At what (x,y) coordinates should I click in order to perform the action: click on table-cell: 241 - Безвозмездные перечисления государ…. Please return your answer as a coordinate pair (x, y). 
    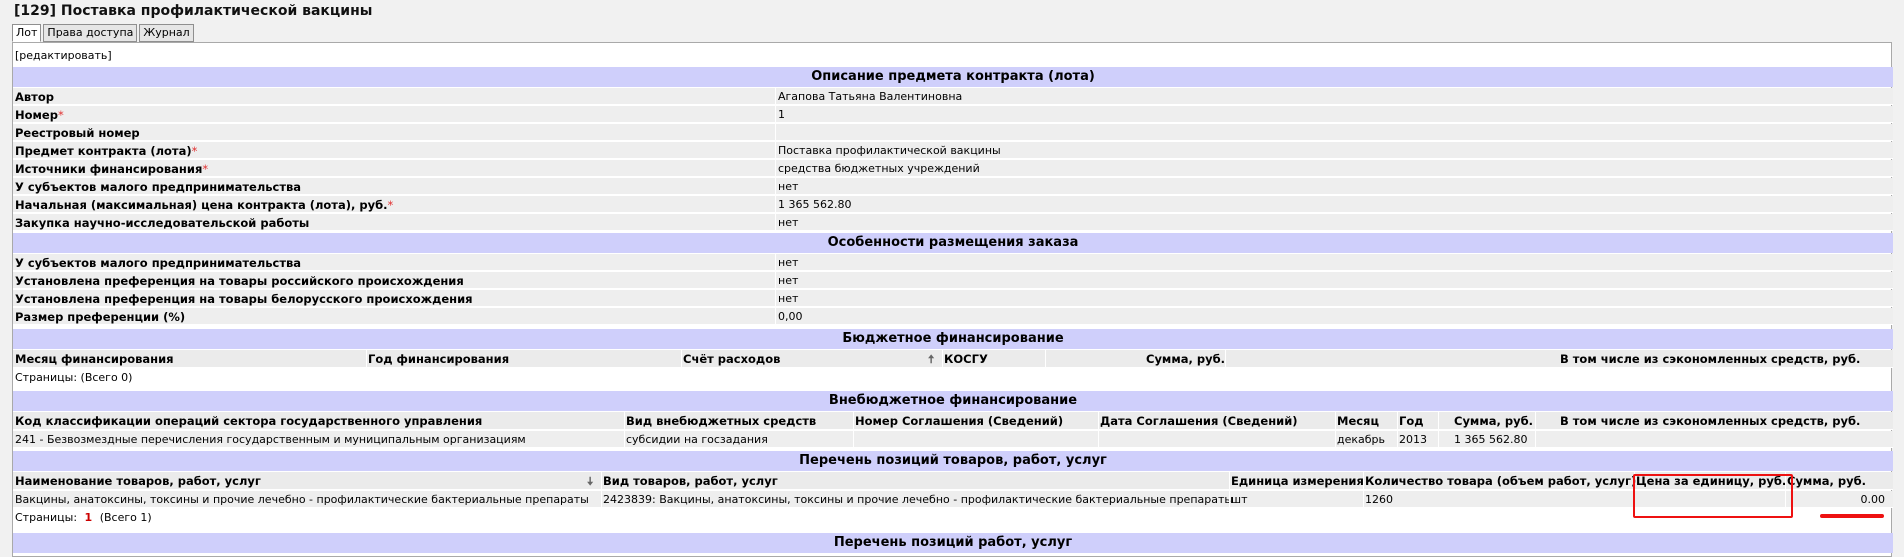
    Looking at the image, I should click on (270, 439).